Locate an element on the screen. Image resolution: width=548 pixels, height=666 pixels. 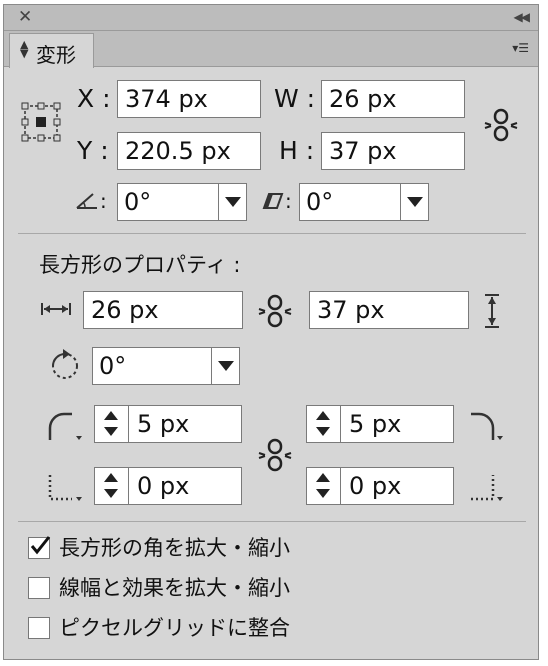
shear-colon: : is located at coordinates (288, 201).